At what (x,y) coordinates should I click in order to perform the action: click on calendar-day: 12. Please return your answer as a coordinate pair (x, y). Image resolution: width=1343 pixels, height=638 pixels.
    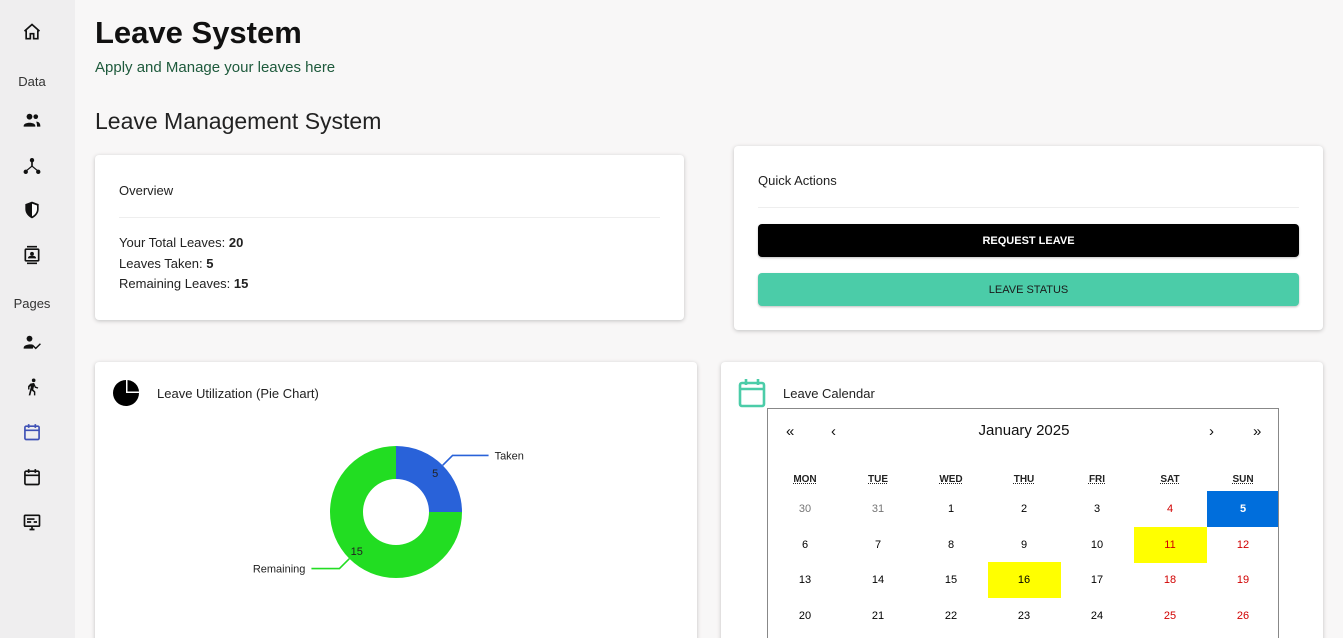
    Looking at the image, I should click on (1243, 545).